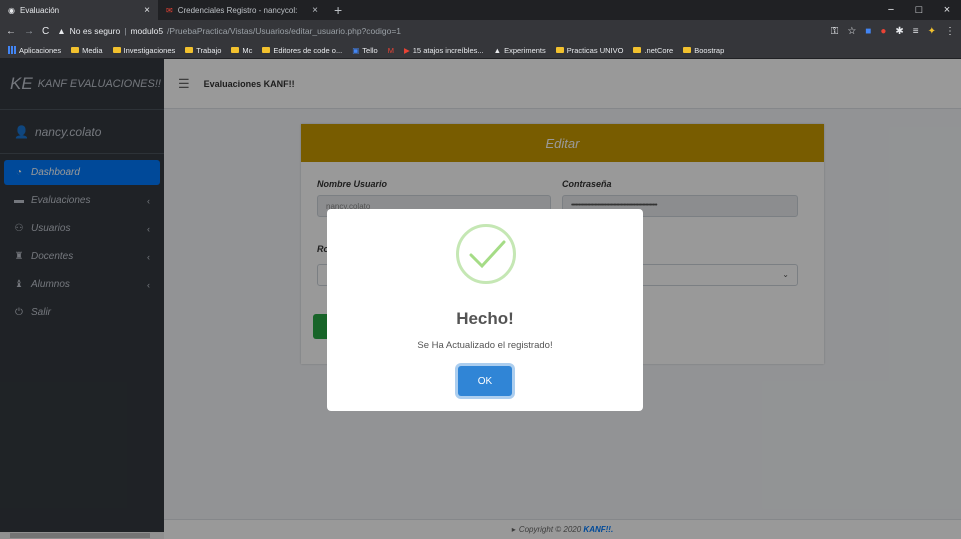 Image resolution: width=961 pixels, height=539 pixels. I want to click on url-host: modulo5, so click(147, 31).